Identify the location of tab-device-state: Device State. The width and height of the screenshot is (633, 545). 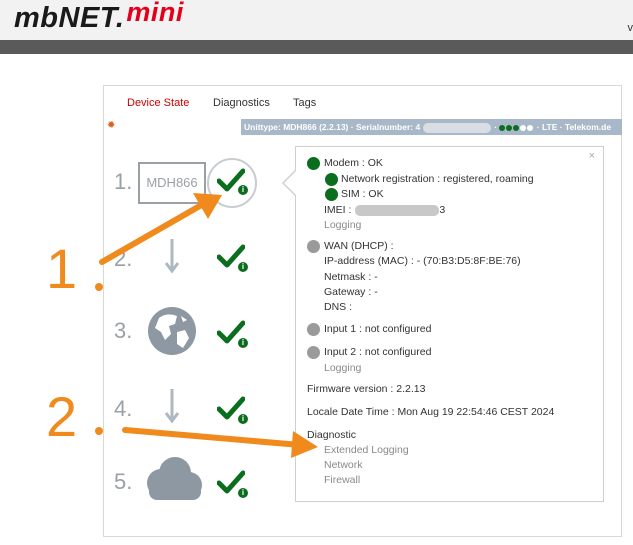
(158, 103).